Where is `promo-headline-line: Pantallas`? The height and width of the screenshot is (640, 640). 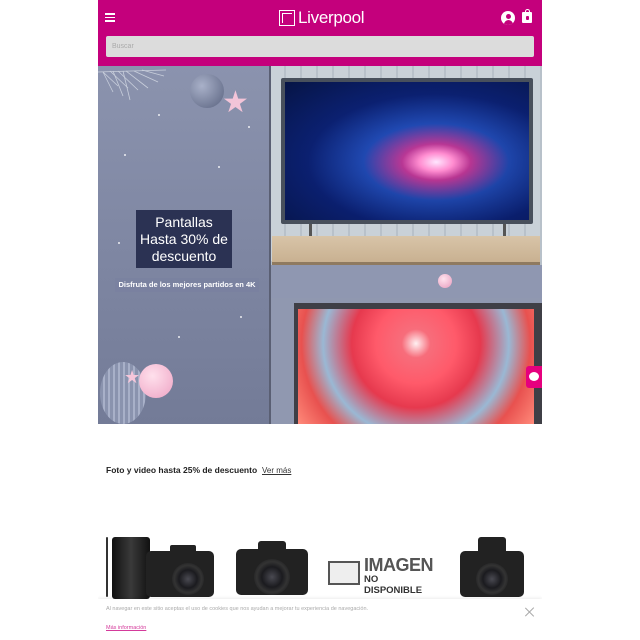
promo-headline-line: Pantallas is located at coordinates (184, 222).